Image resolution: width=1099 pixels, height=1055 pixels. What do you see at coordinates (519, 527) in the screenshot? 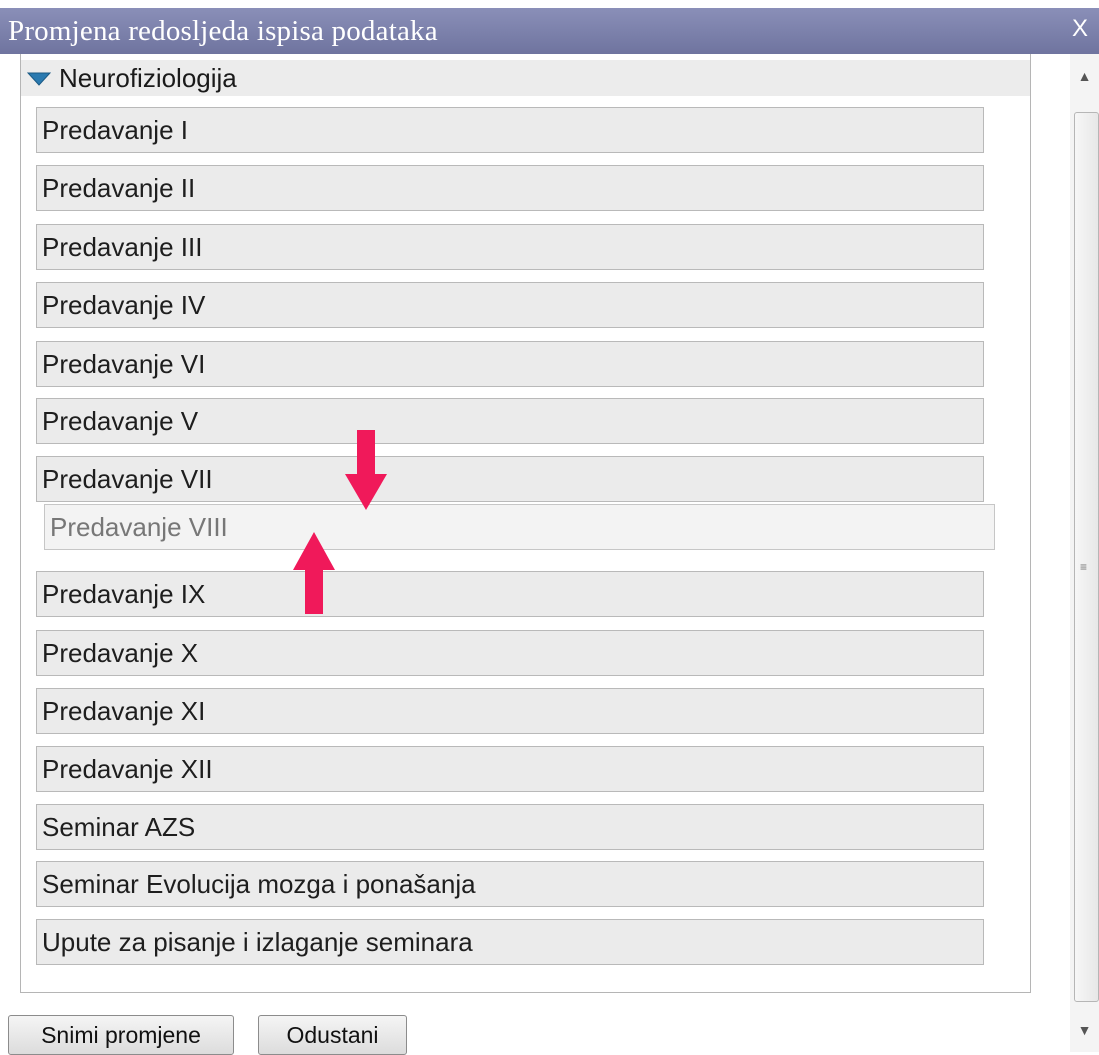
I see `dragging-item: Predavanje VIII` at bounding box center [519, 527].